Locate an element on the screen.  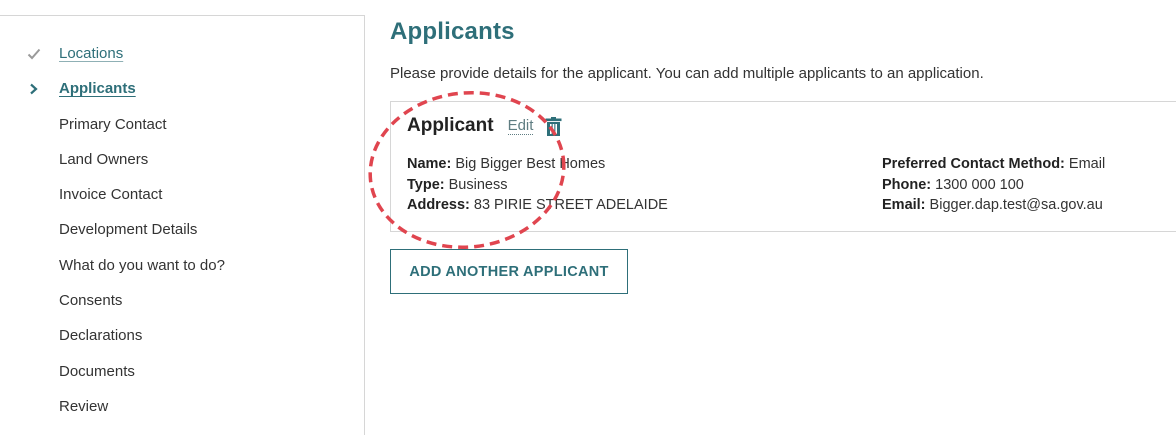
applicant-type: Business is located at coordinates (478, 184).